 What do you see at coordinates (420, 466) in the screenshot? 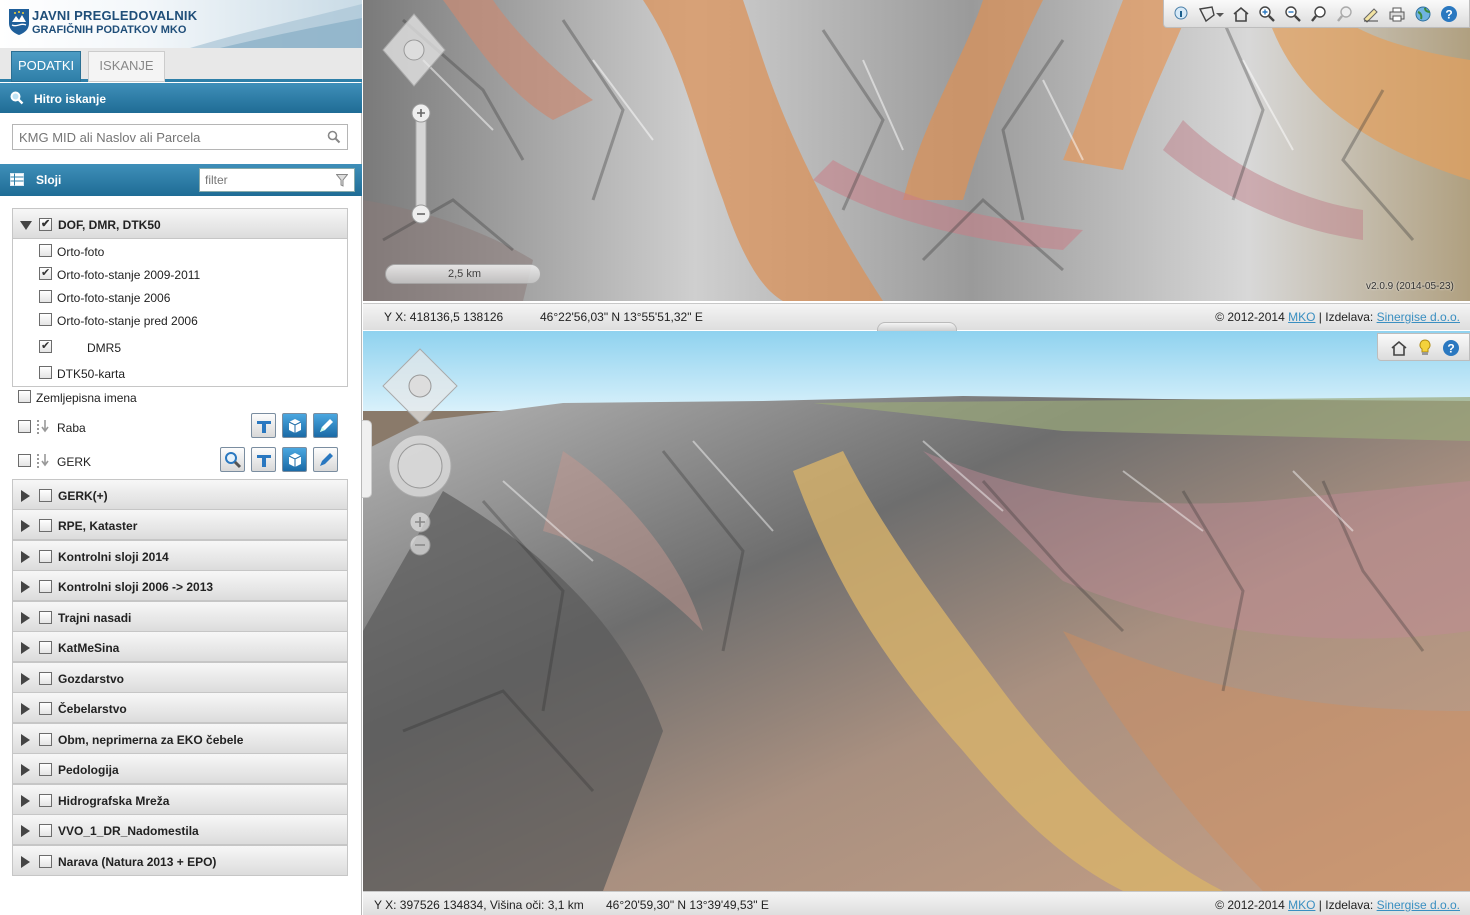
I see `rotate-control-icon` at bounding box center [420, 466].